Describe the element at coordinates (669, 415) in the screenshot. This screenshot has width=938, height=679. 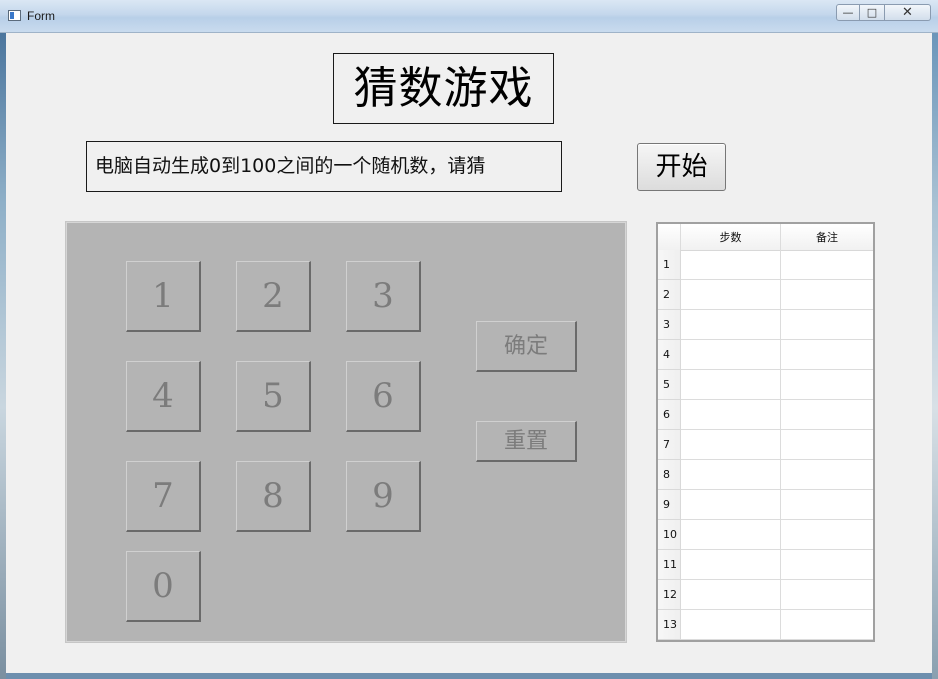
I see `row-header: 6` at that location.